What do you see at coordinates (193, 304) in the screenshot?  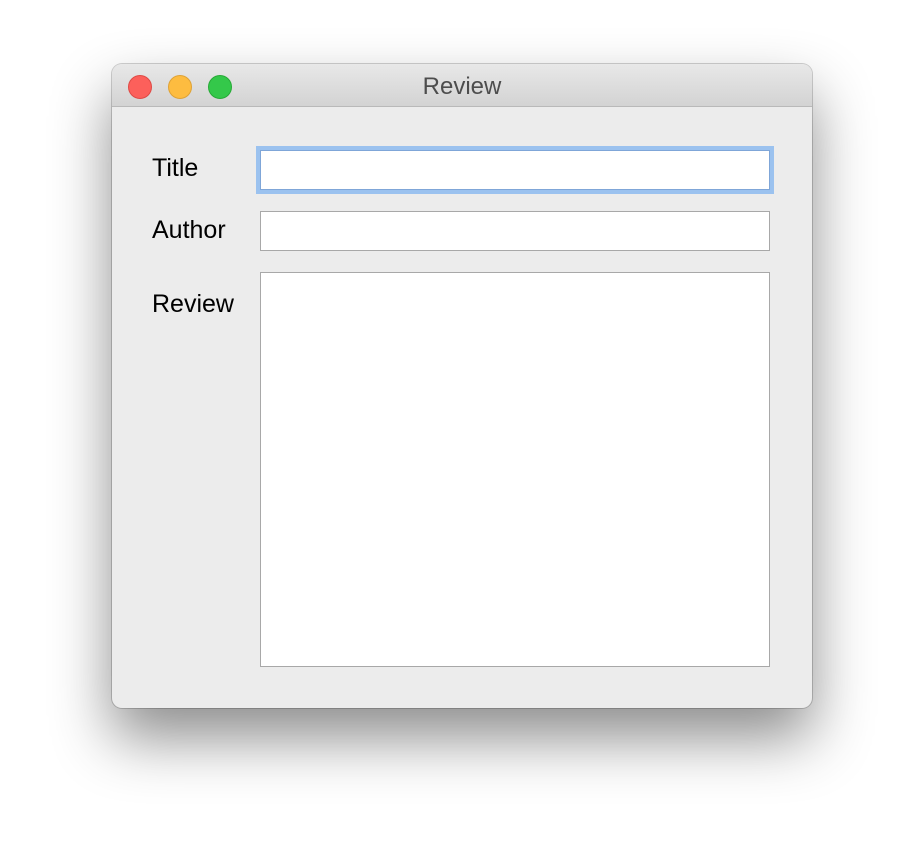 I see `review-label: Review` at bounding box center [193, 304].